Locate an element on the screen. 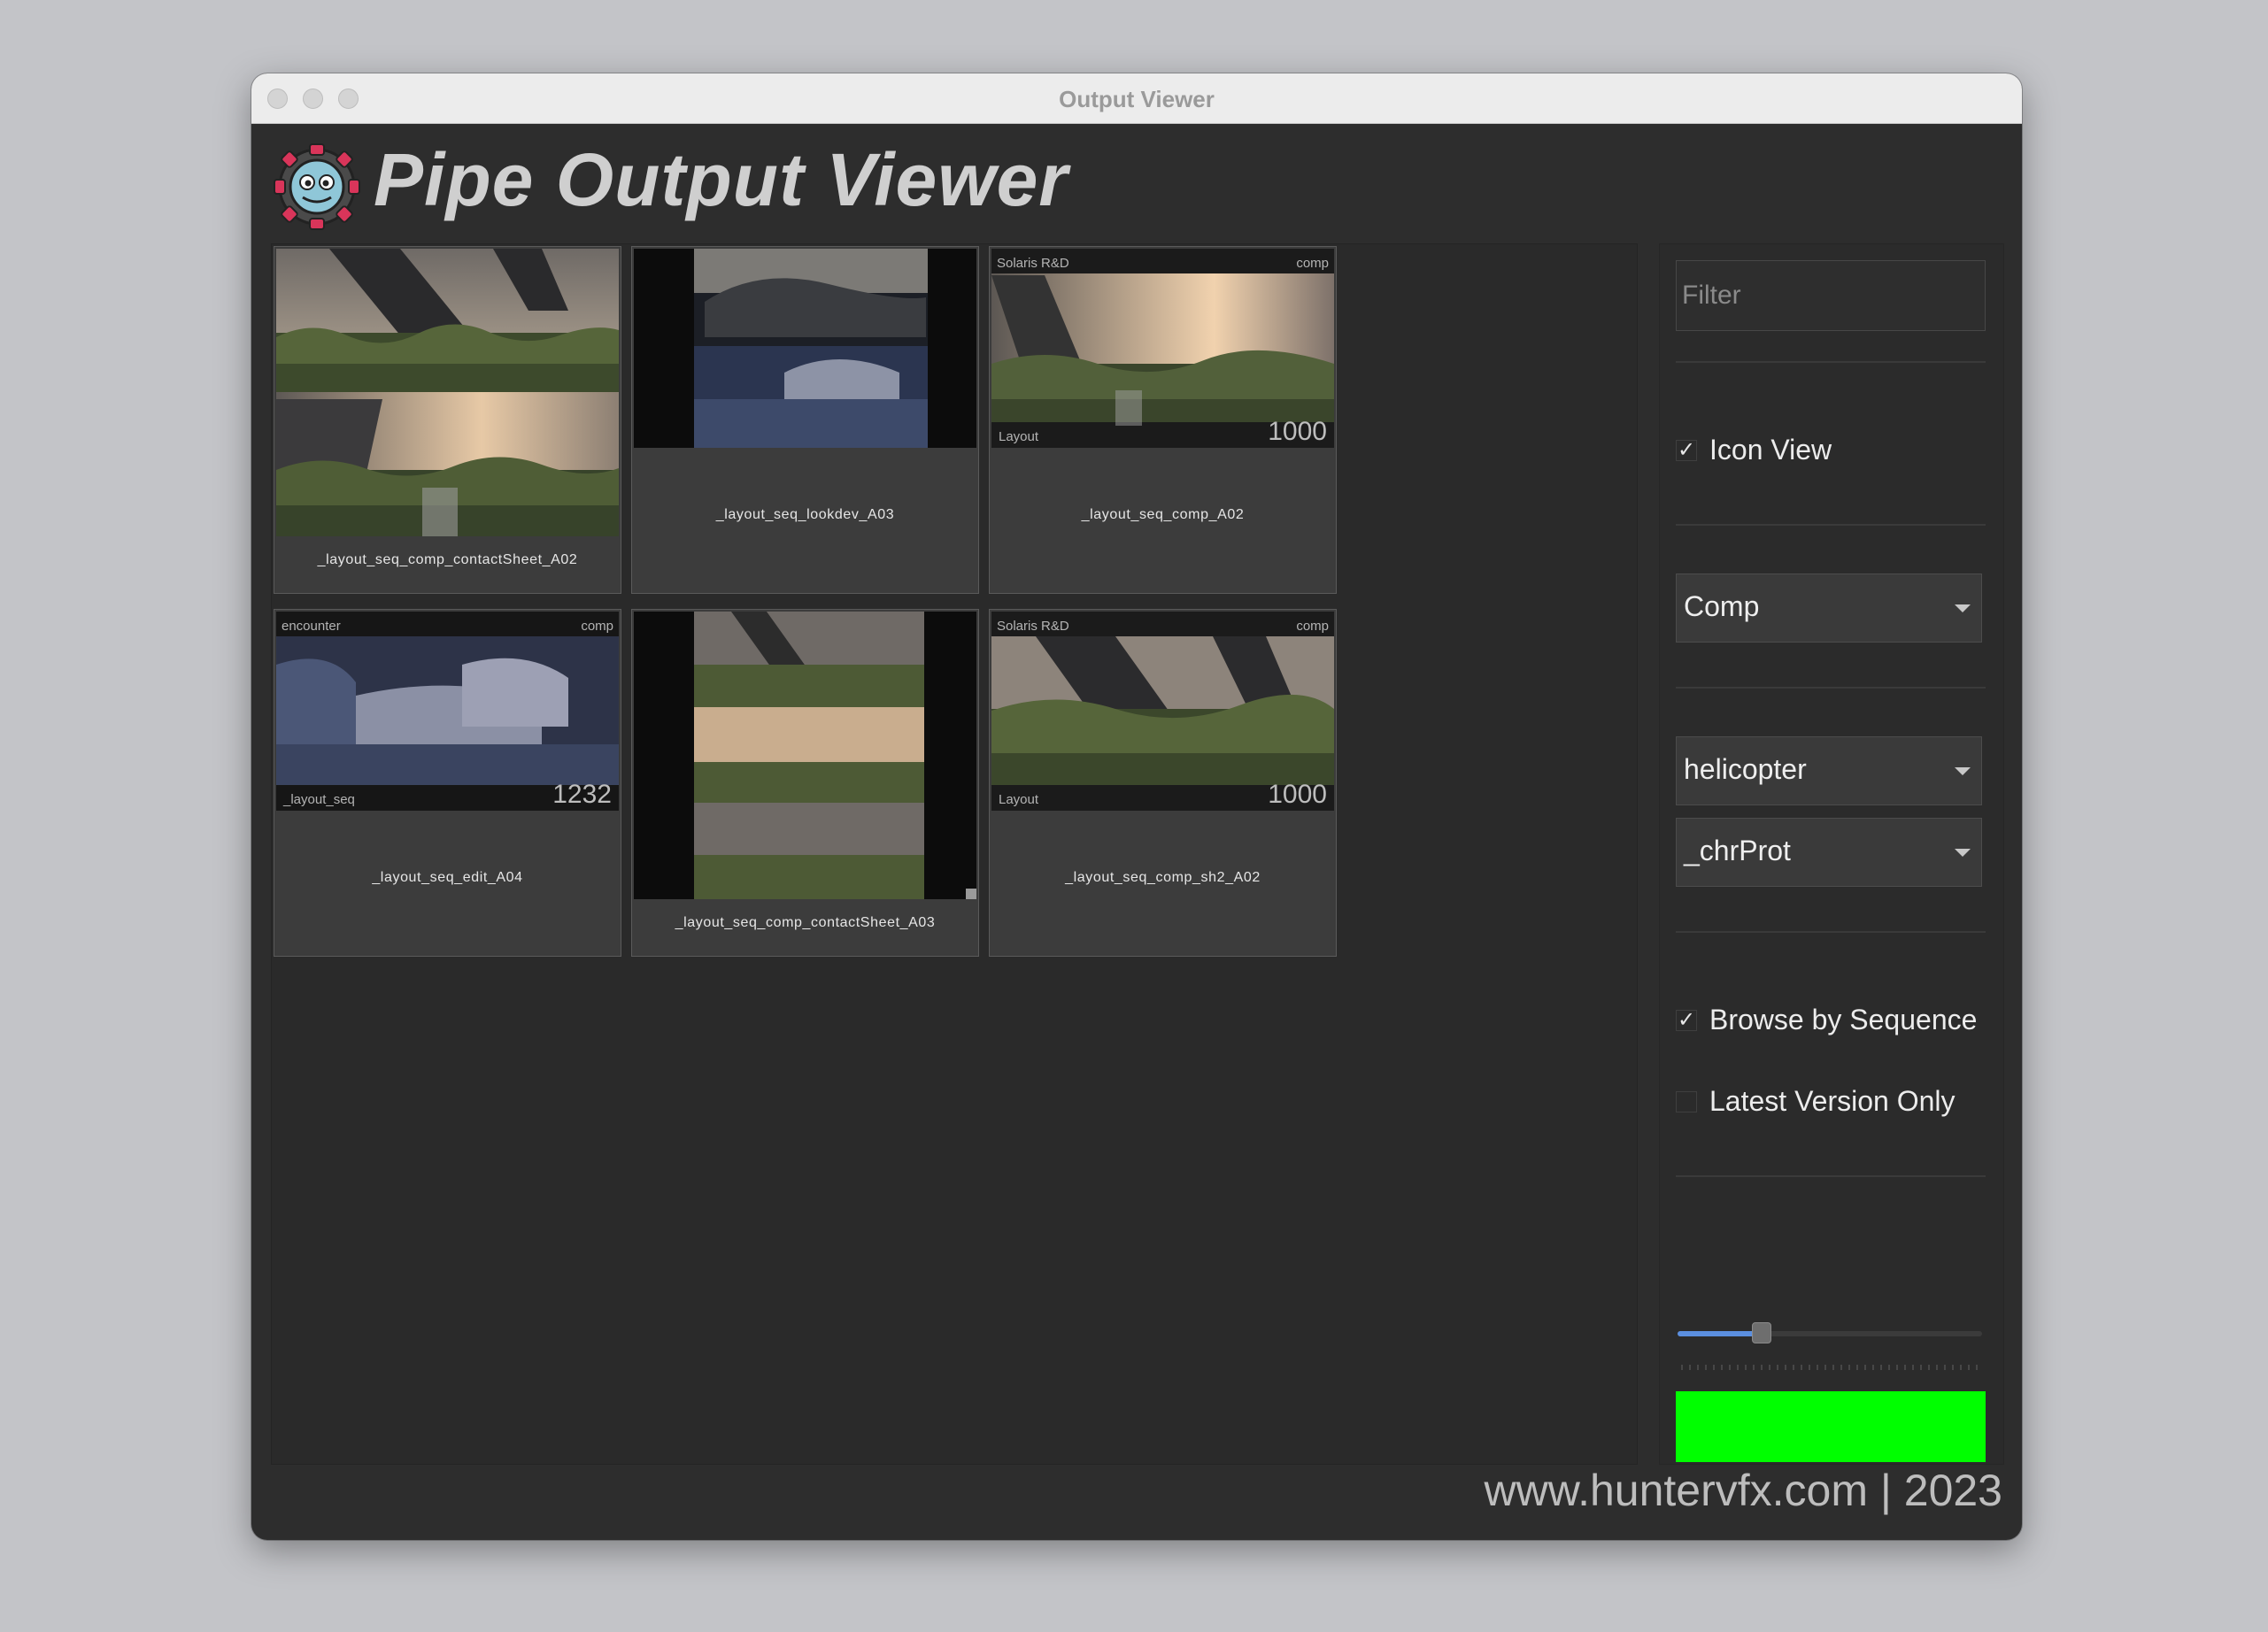 The image size is (2268, 1632). output-card: _layout_seq_comp_contactSheet_A02 is located at coordinates (447, 420).